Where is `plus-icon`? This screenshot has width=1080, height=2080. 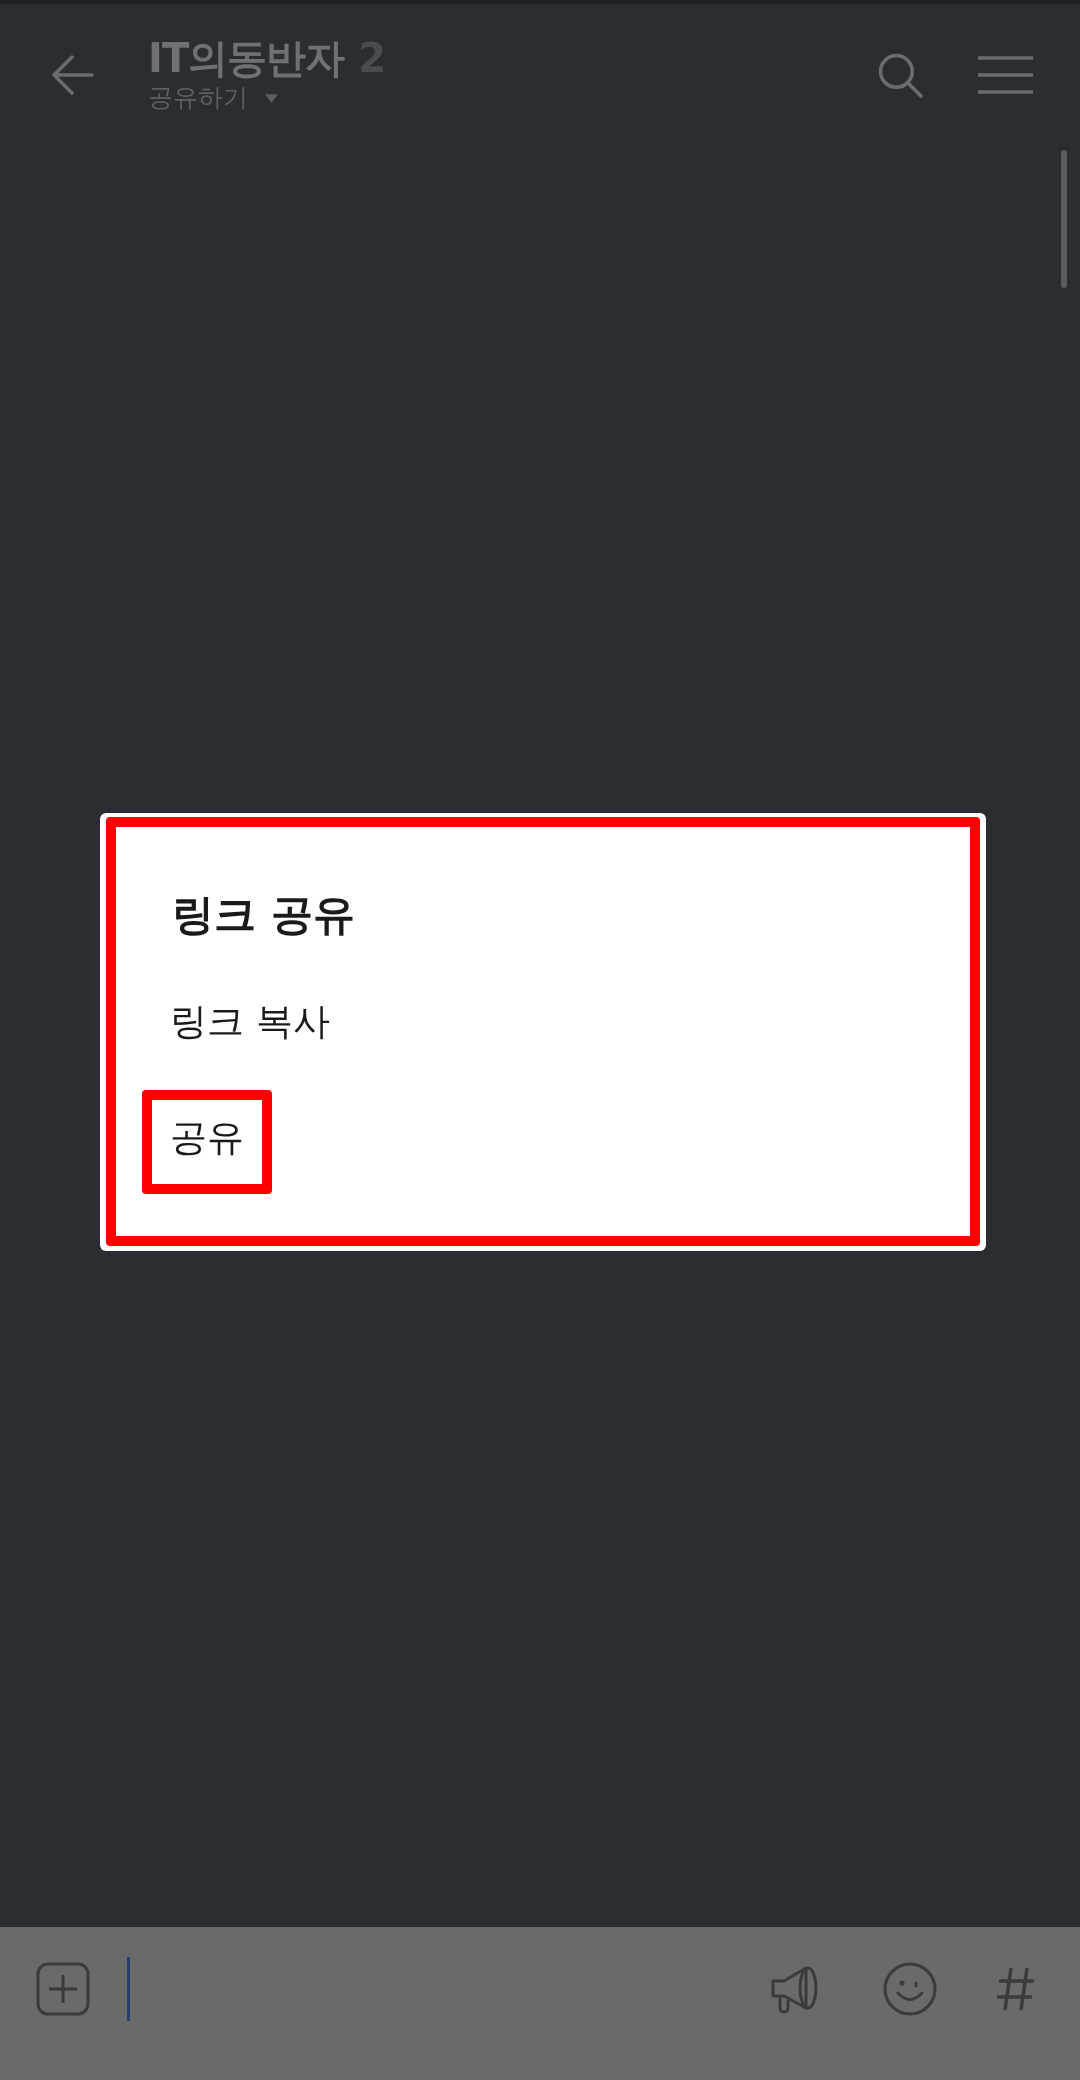 plus-icon is located at coordinates (63, 1989).